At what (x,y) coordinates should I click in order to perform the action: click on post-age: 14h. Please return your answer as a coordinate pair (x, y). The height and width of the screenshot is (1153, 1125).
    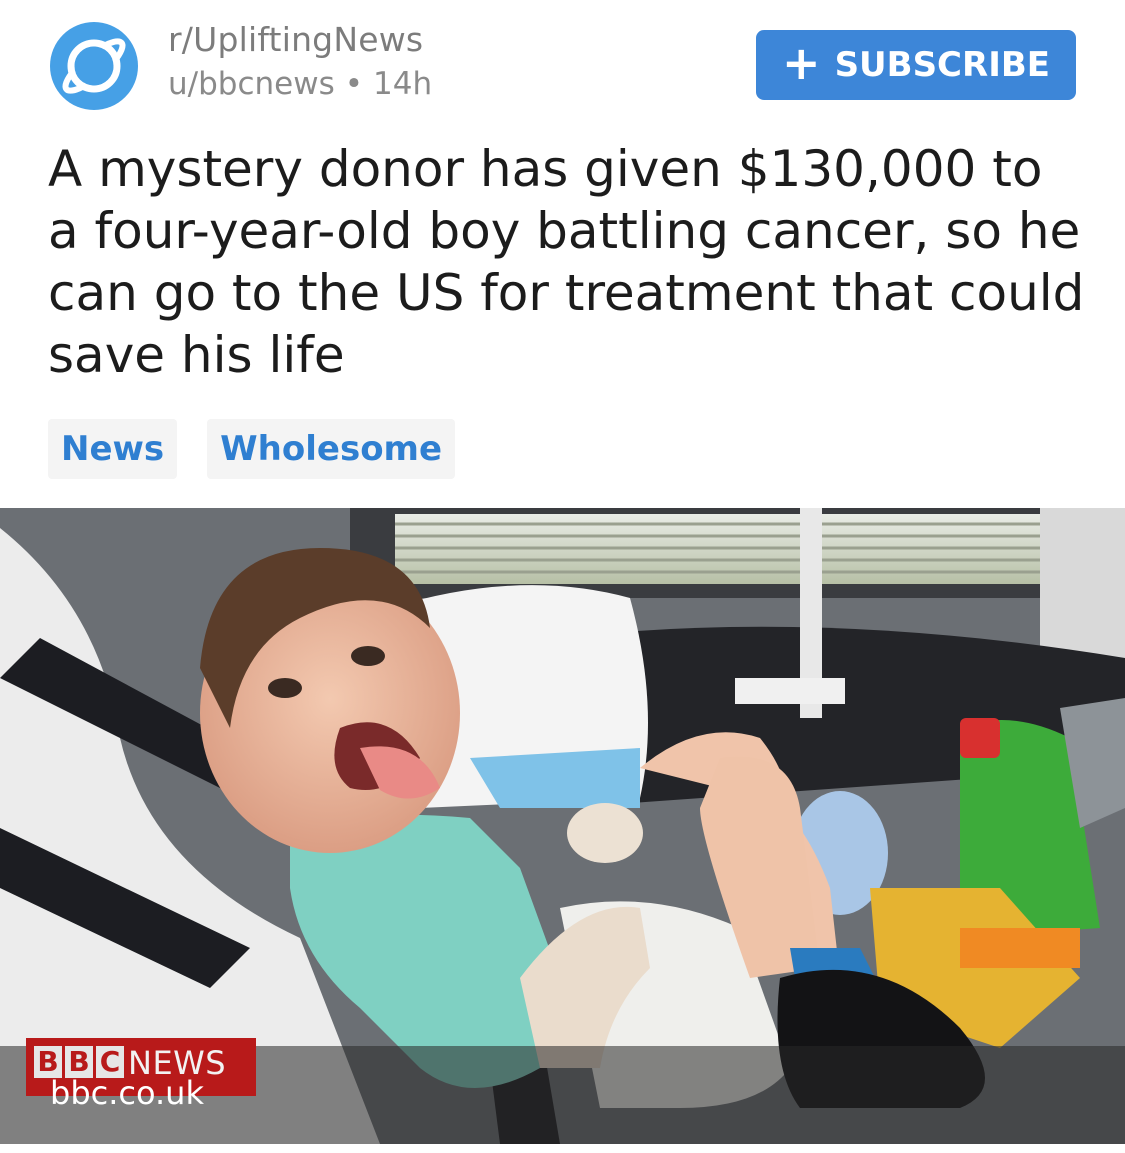
    Looking at the image, I should click on (403, 84).